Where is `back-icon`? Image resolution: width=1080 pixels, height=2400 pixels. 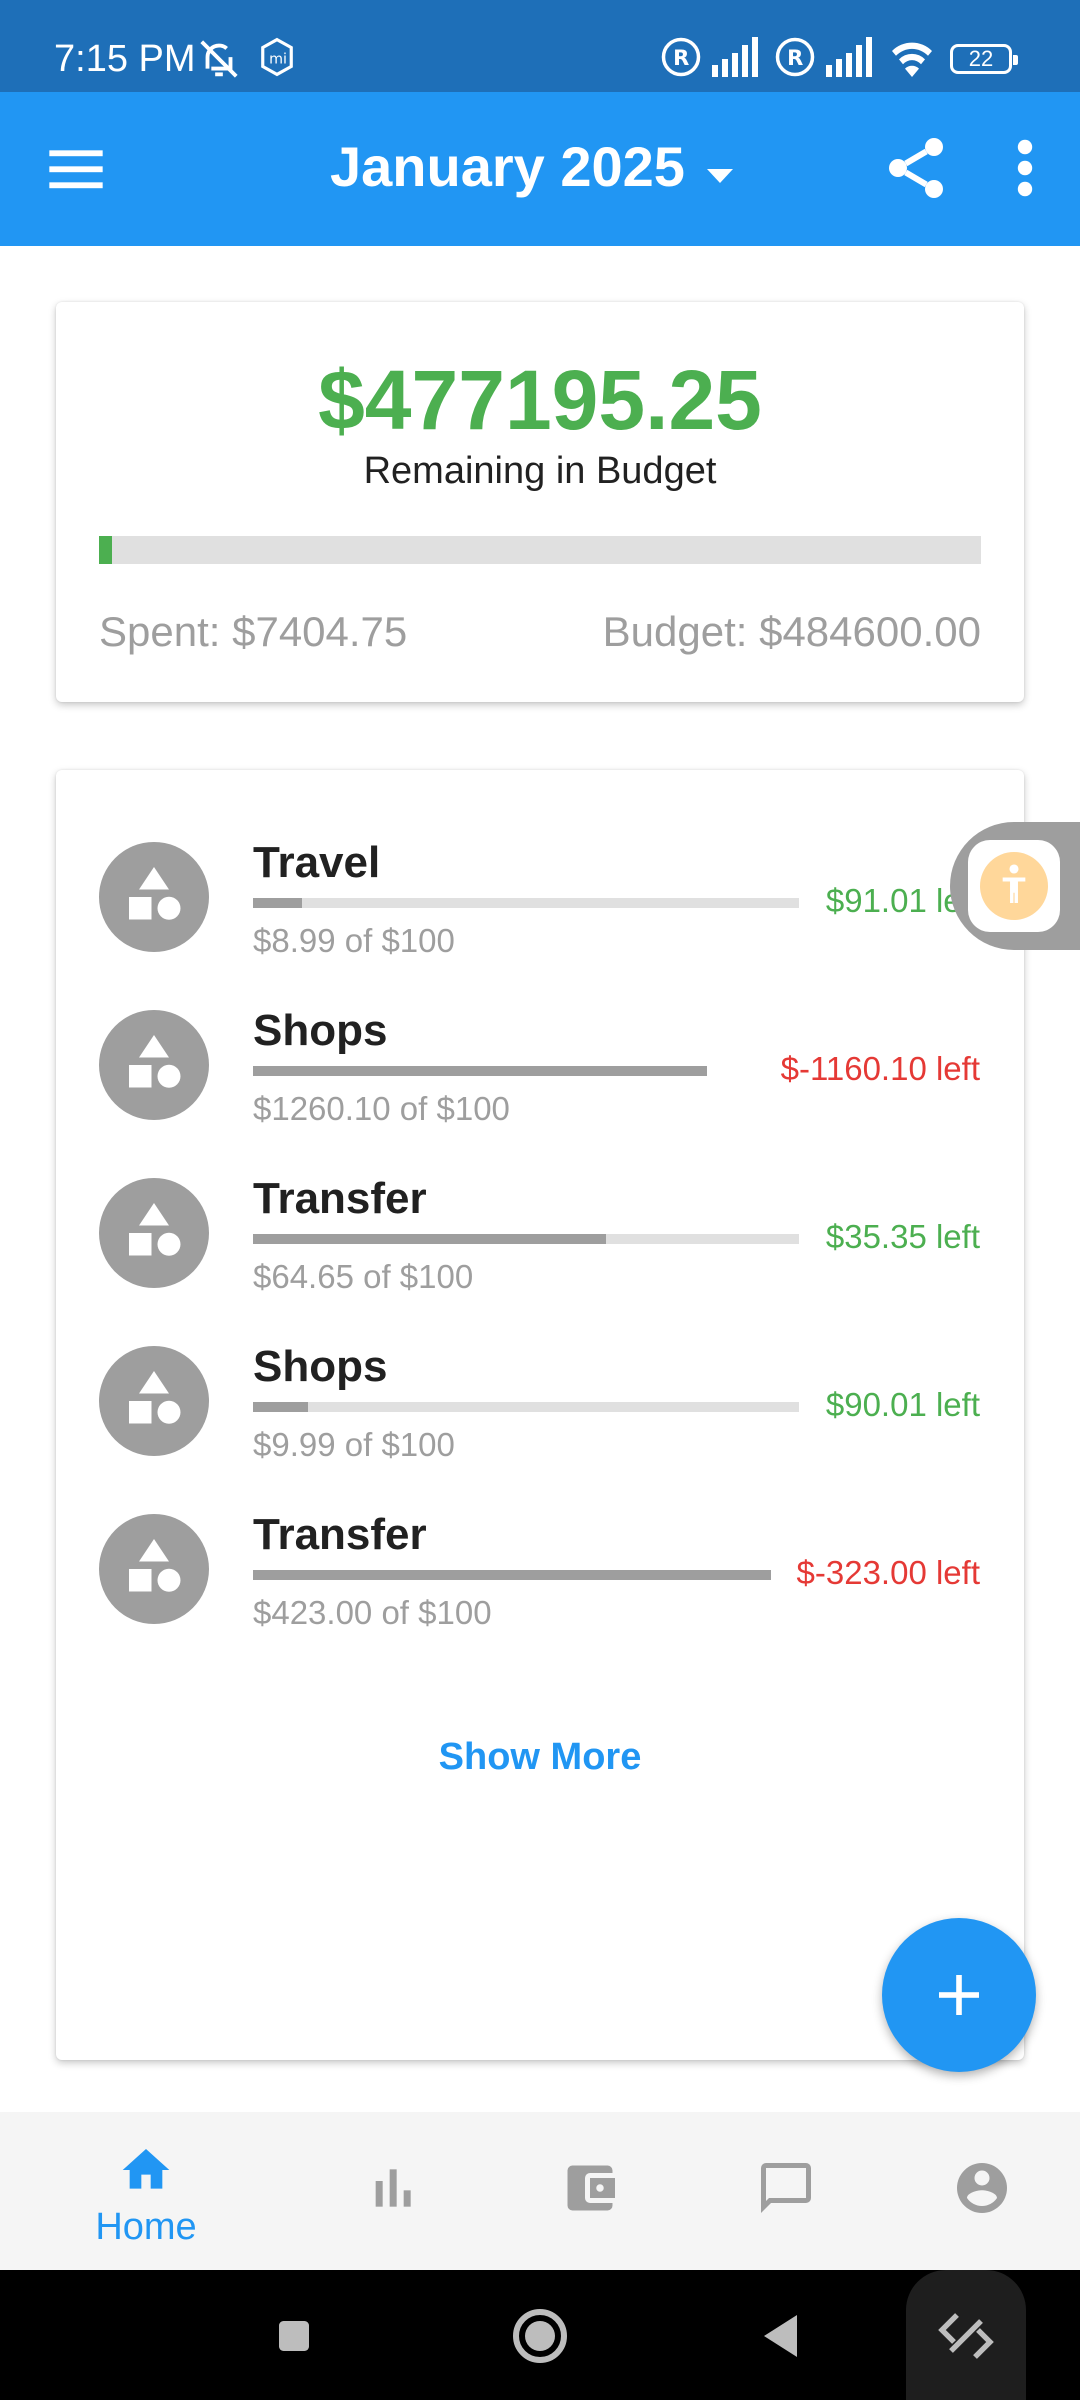
back-icon is located at coordinates (782, 2336).